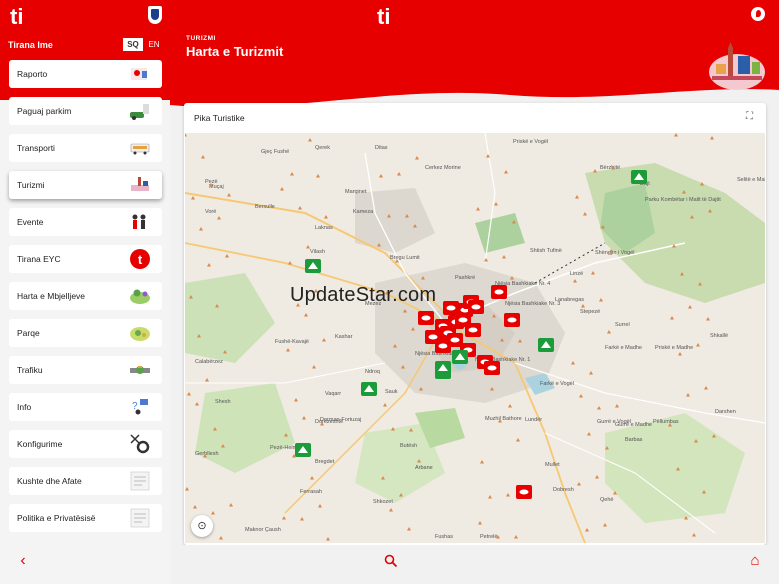 This screenshot has height=584, width=779. What do you see at coordinates (154, 44) in the screenshot?
I see `language-en-button: EN` at bounding box center [154, 44].